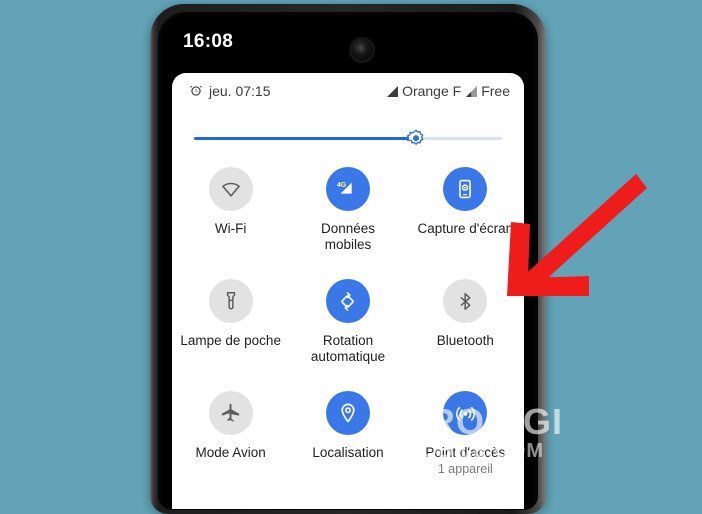 This screenshot has height=514, width=702. I want to click on brightness-sun-icon, so click(415, 137).